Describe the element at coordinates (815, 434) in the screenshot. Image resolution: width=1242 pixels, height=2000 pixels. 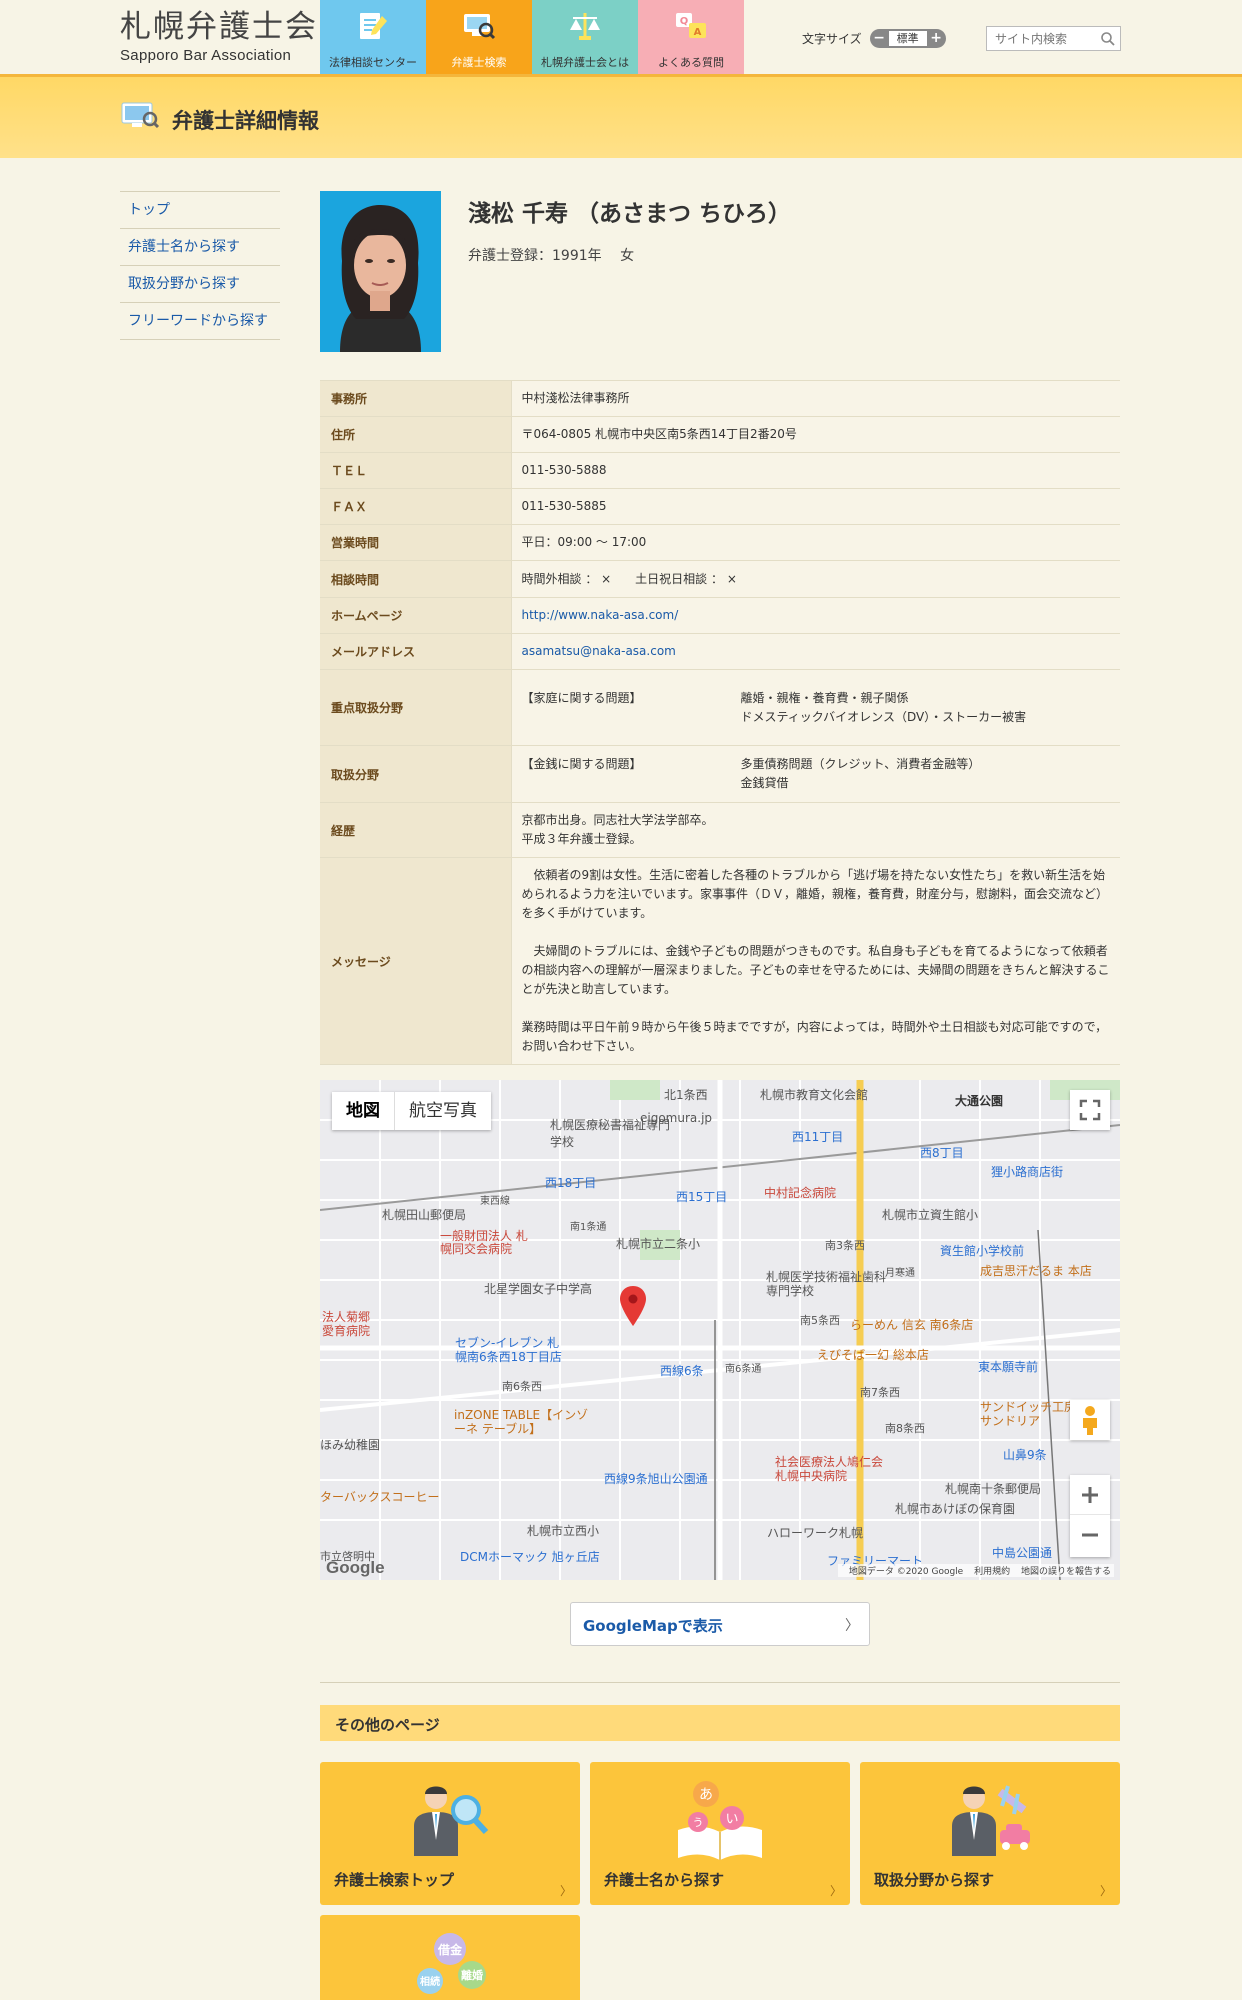
I see `address-value: 〒064-0805 札幌市中央区南5条西14丁目2番20号` at that location.